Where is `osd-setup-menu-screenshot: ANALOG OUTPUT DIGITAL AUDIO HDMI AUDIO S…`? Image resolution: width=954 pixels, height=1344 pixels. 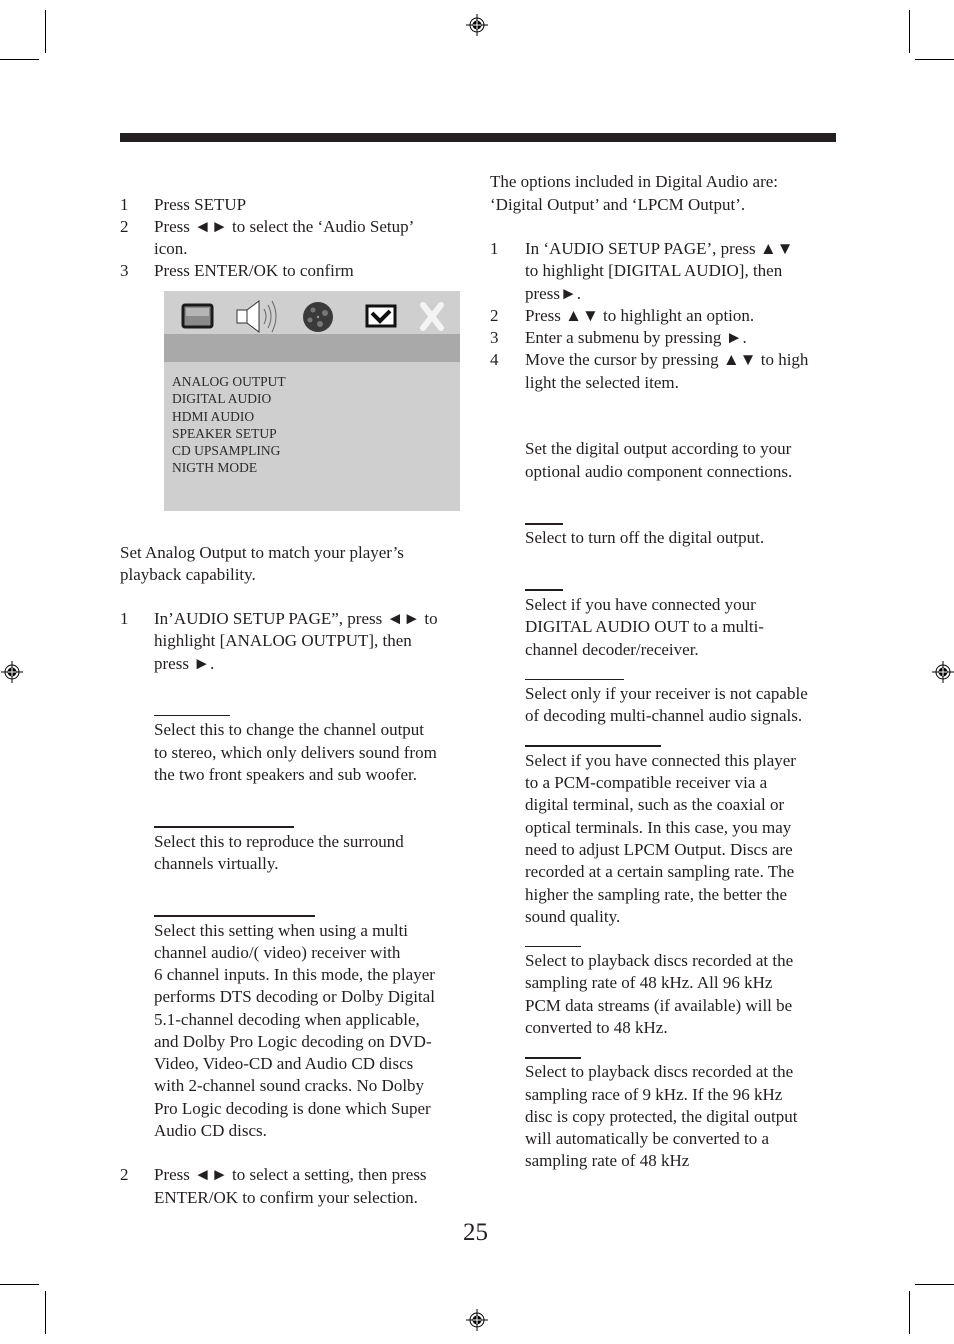
osd-setup-menu-screenshot: ANALOG OUTPUT DIGITAL AUDIO HDMI AUDIO S… is located at coordinates (312, 401).